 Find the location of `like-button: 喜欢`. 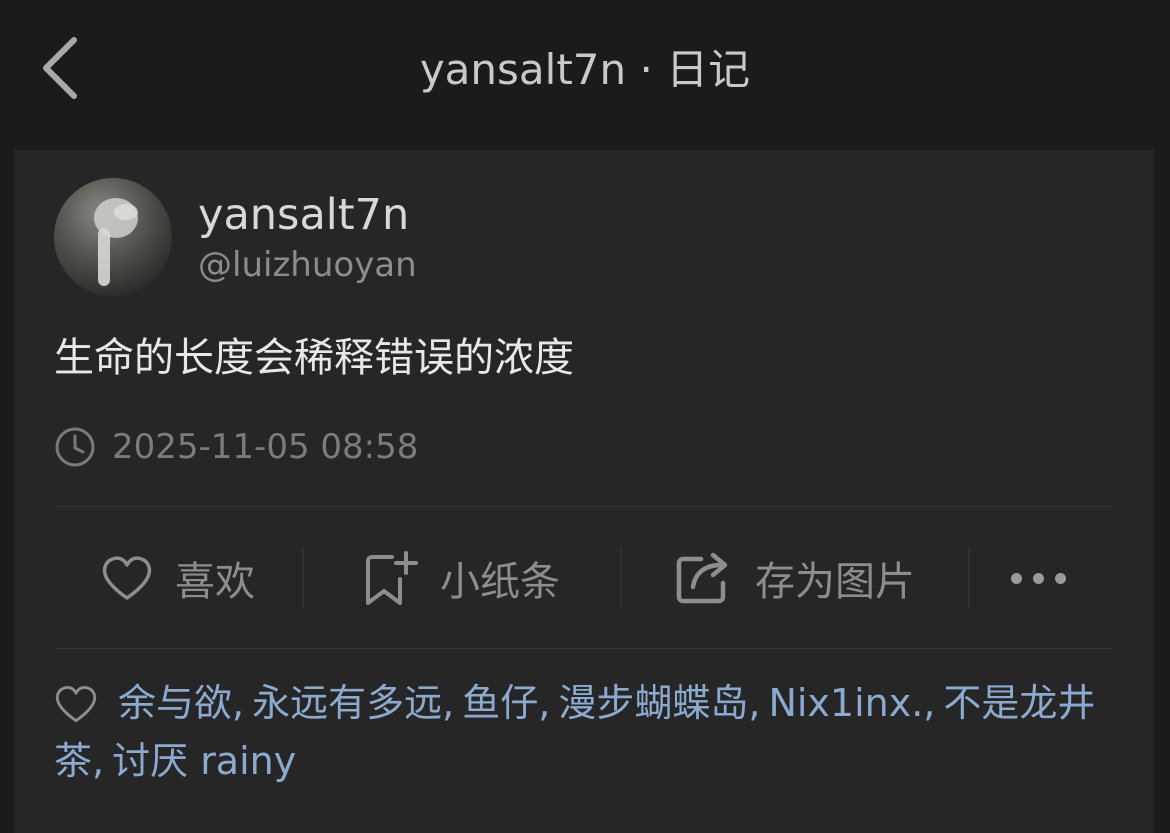

like-button: 喜欢 is located at coordinates (178, 578).